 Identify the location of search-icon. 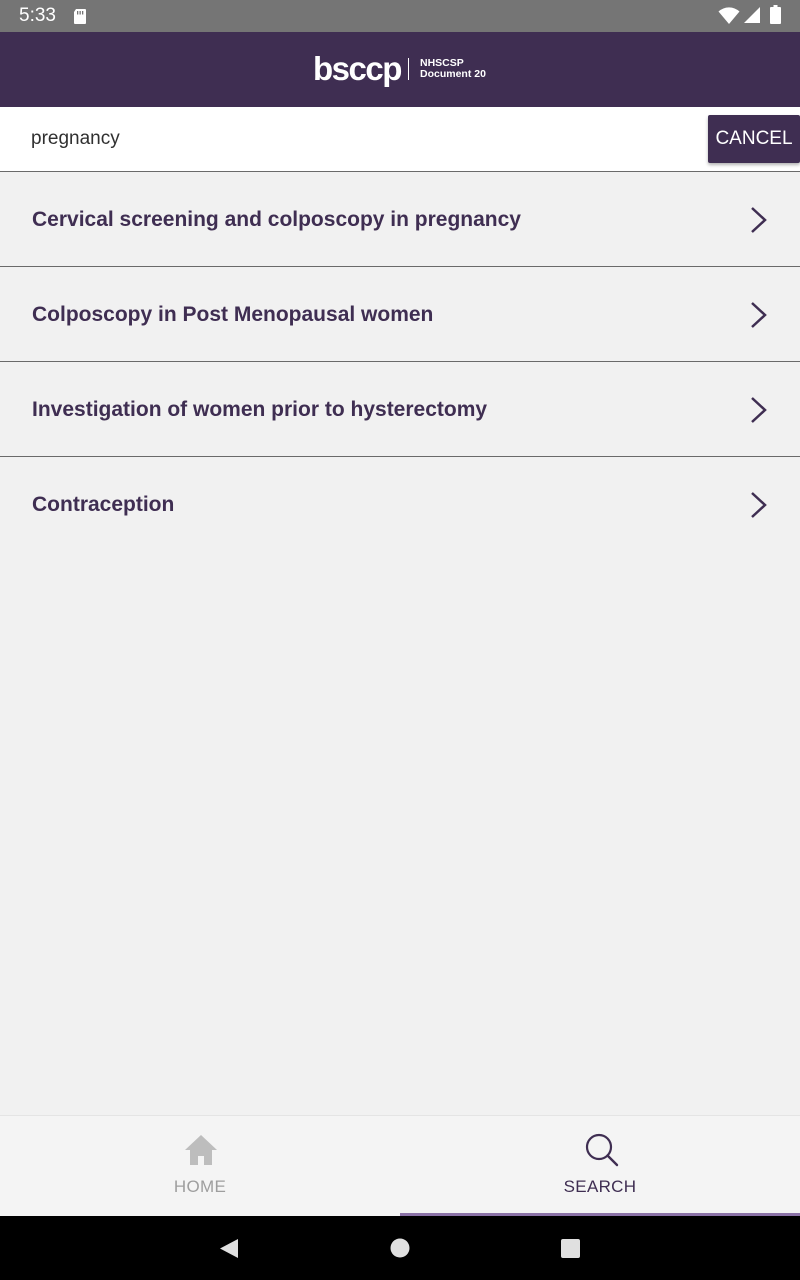
(602, 1150).